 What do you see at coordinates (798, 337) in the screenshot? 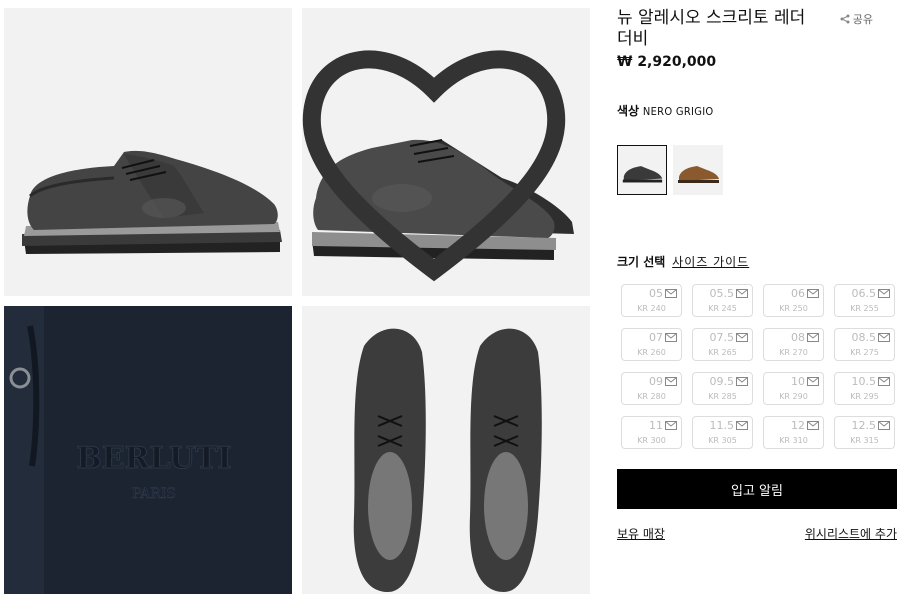
I see `size-eu: 08` at bounding box center [798, 337].